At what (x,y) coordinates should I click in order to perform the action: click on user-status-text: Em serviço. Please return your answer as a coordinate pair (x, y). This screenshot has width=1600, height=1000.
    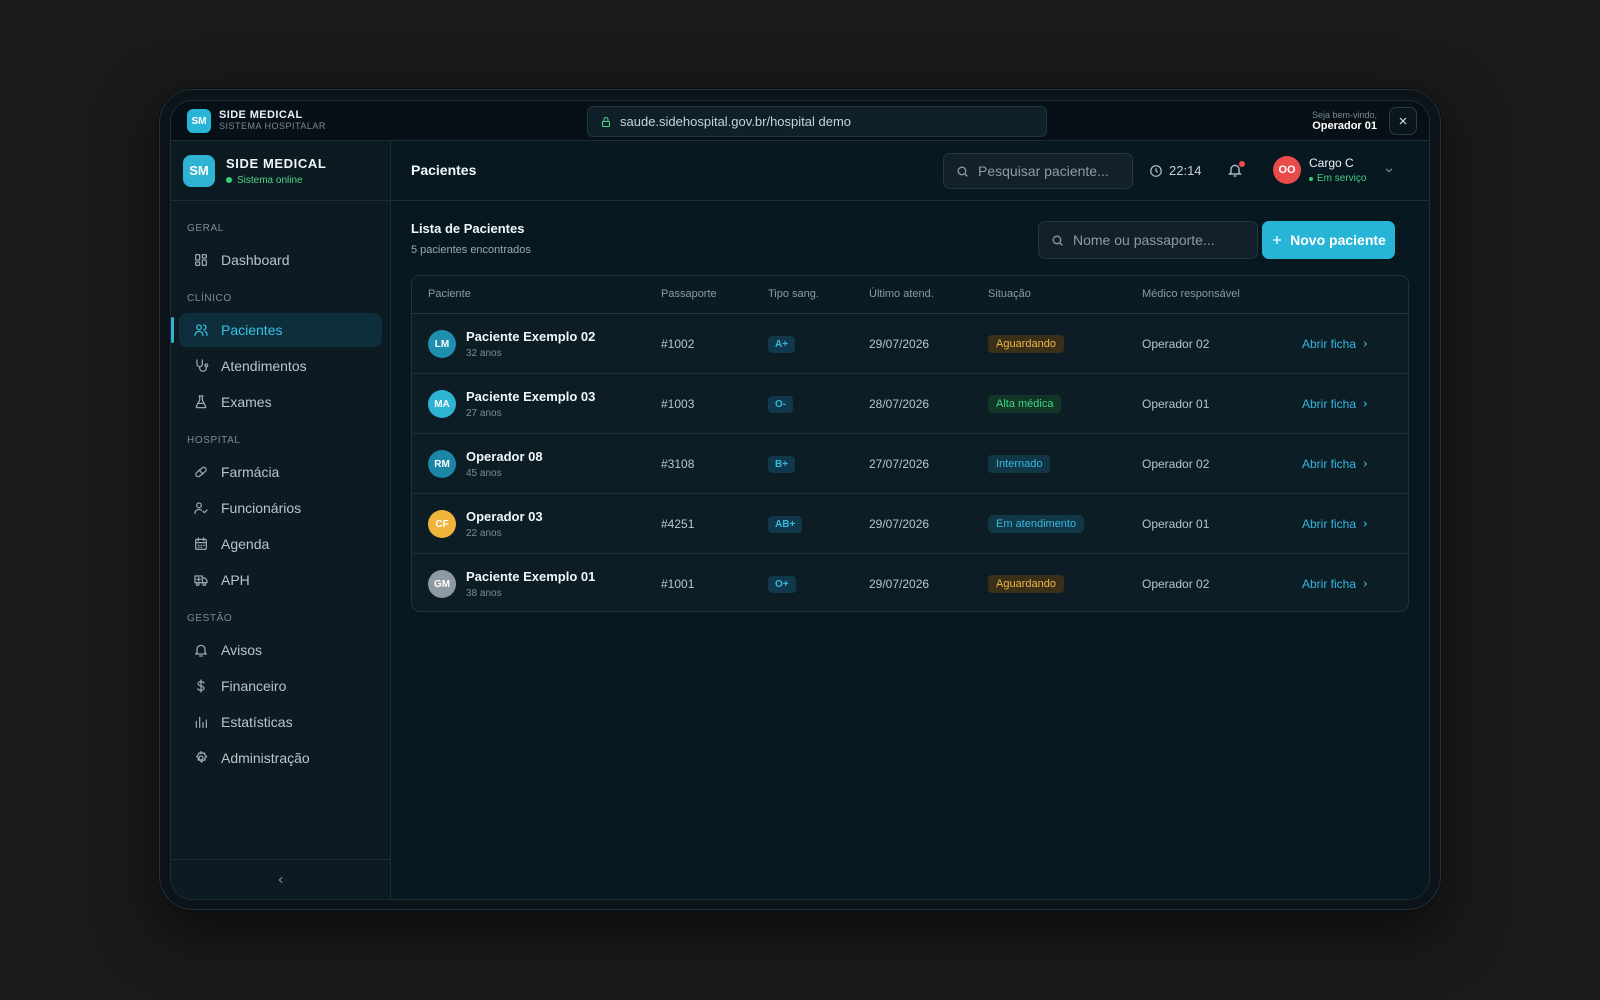
    Looking at the image, I should click on (1342, 178).